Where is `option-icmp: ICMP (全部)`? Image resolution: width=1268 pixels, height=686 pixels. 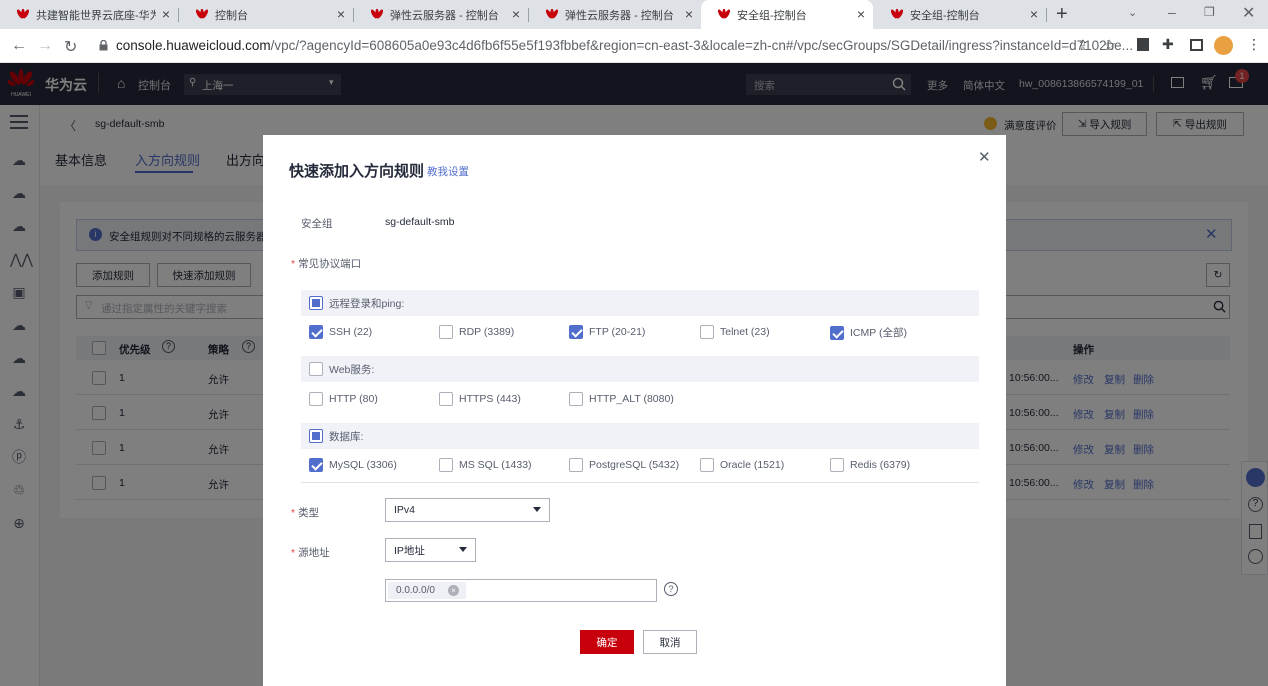
option-icmp: ICMP (全部) is located at coordinates (868, 332).